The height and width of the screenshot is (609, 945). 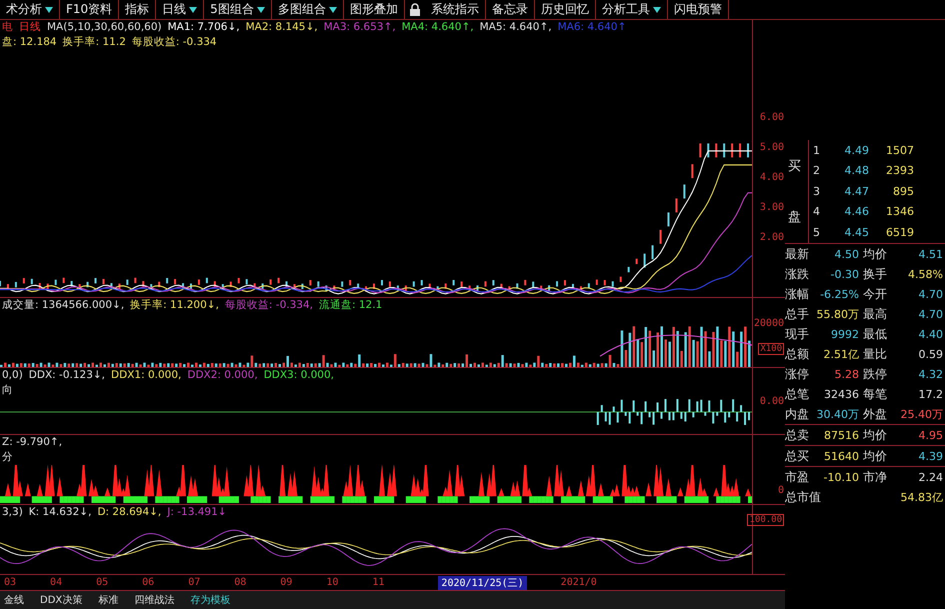 I want to click on quote-label: 总手, so click(x=797, y=314).